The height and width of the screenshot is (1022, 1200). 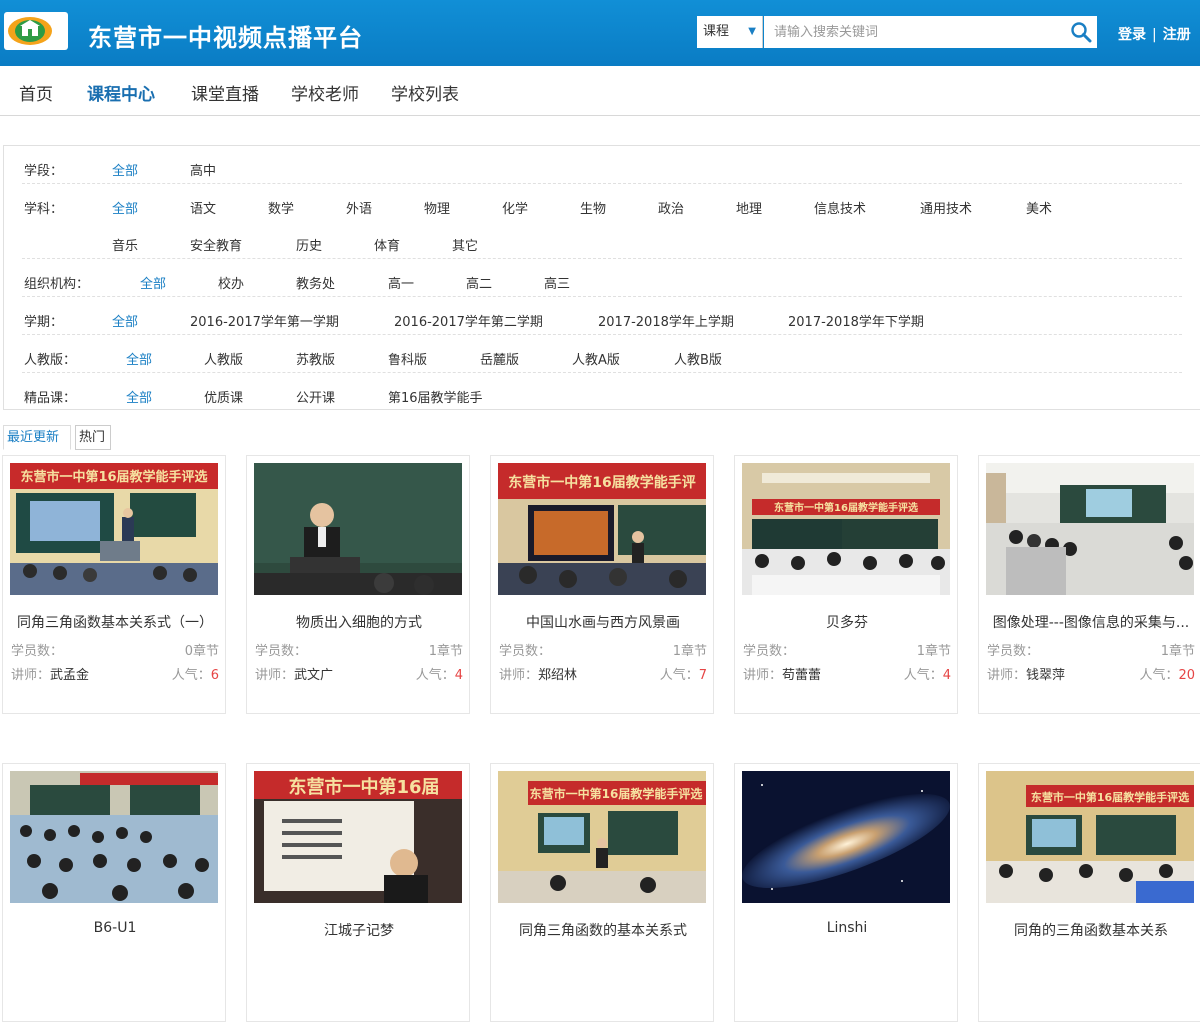 I want to click on filter-option: 人教B版, so click(x=698, y=358).